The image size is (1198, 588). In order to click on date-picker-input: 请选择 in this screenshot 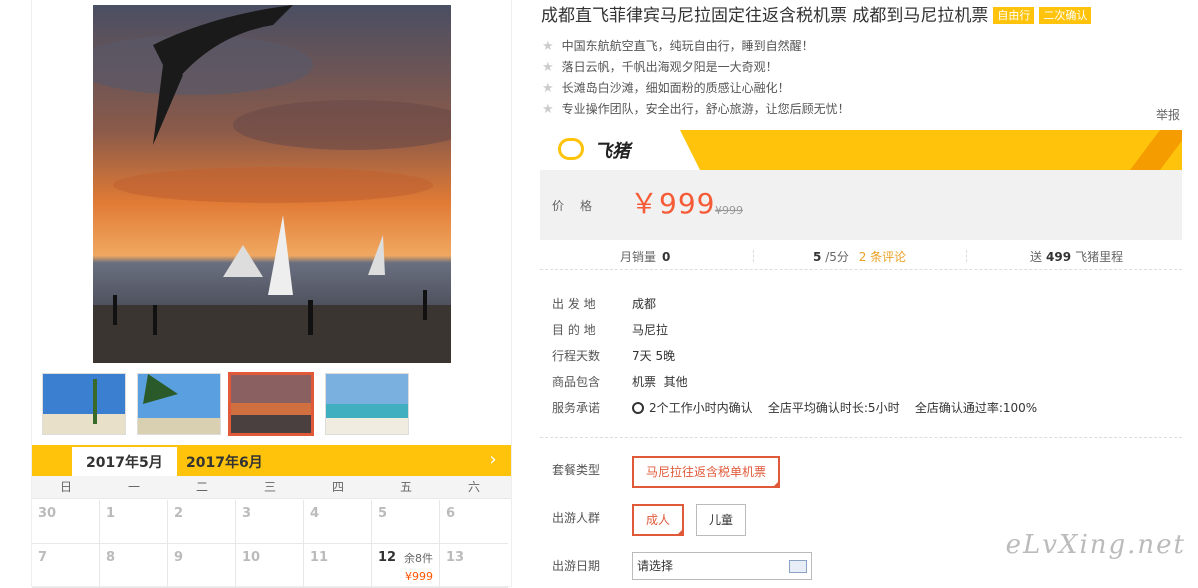, I will do `click(722, 566)`.